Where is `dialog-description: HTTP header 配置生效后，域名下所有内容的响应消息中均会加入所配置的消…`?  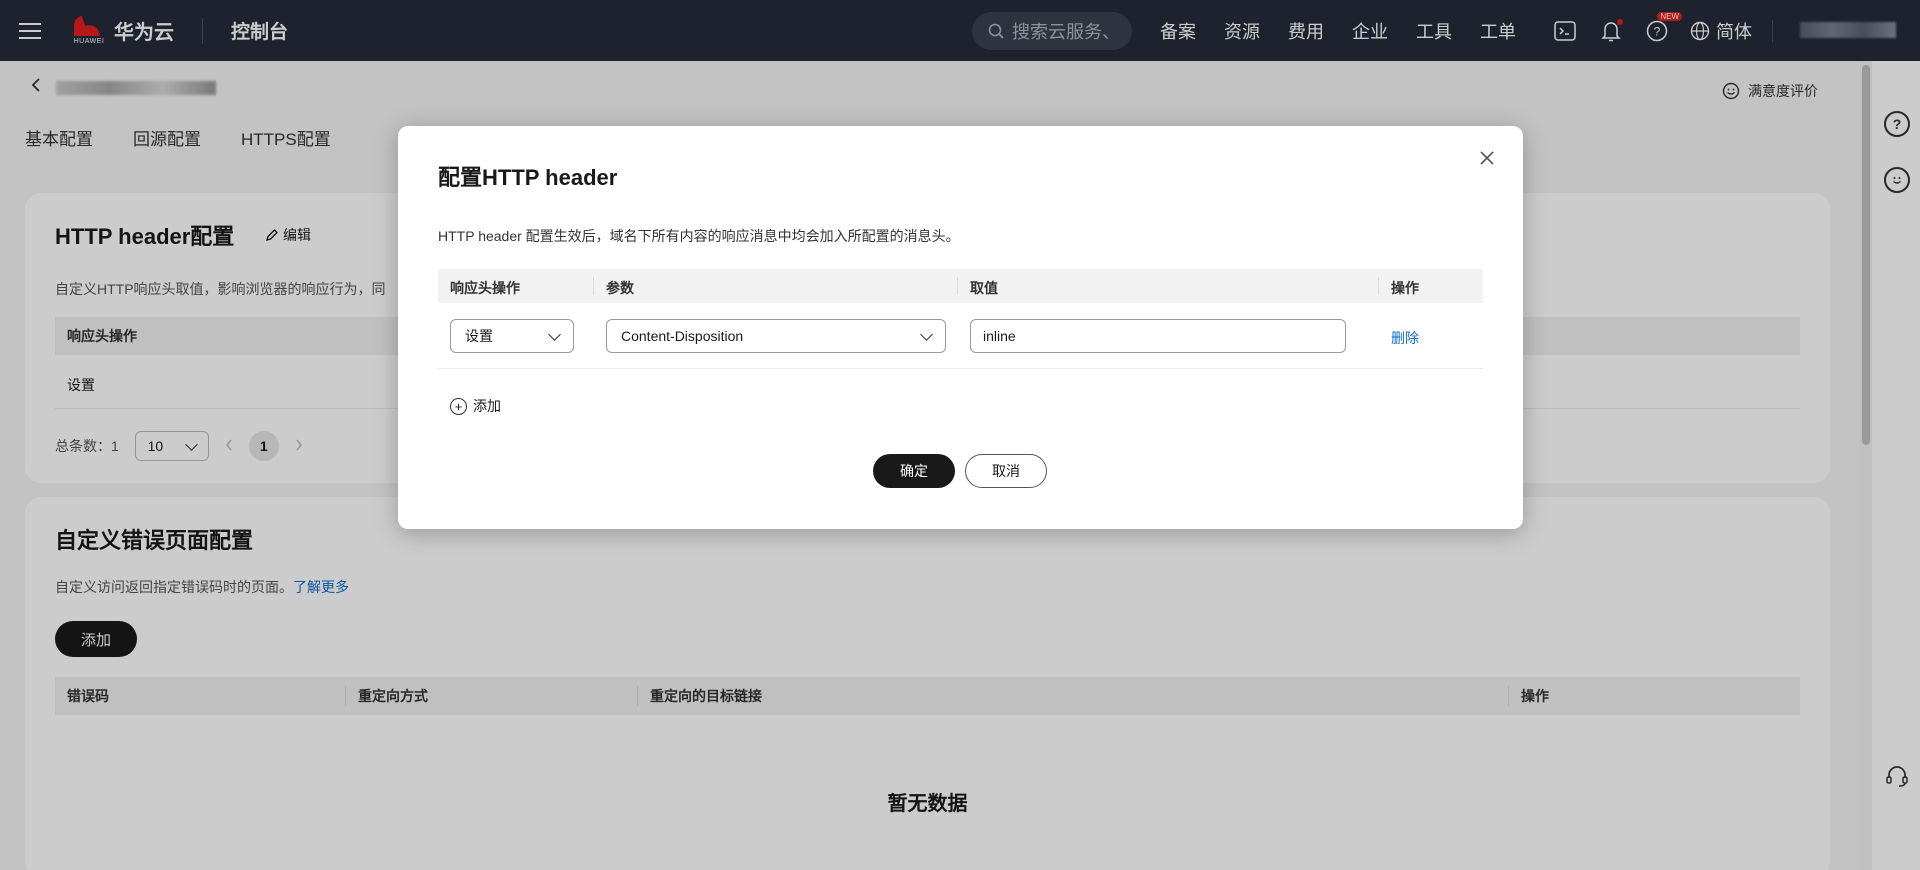 dialog-description: HTTP header 配置生效后，域名下所有内容的响应消息中均会加入所配置的消… is located at coordinates (699, 236).